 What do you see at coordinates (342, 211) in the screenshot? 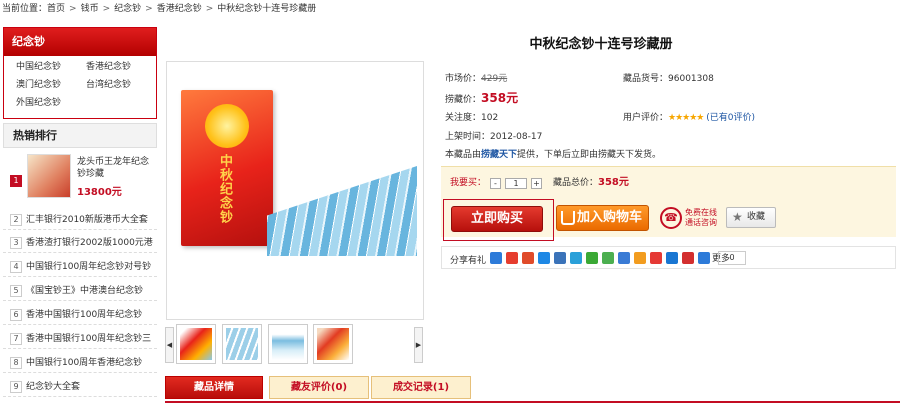
I see `banknotes-image` at bounding box center [342, 211].